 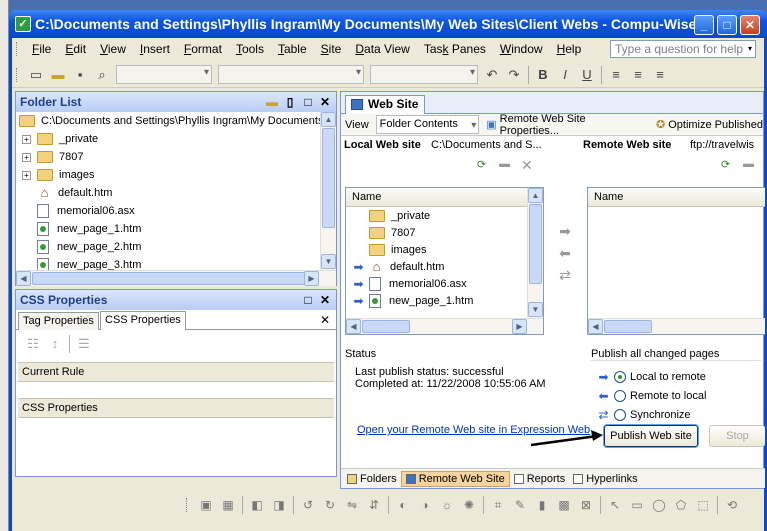 I want to click on polygon-icon: ⬠, so click(x=681, y=505).